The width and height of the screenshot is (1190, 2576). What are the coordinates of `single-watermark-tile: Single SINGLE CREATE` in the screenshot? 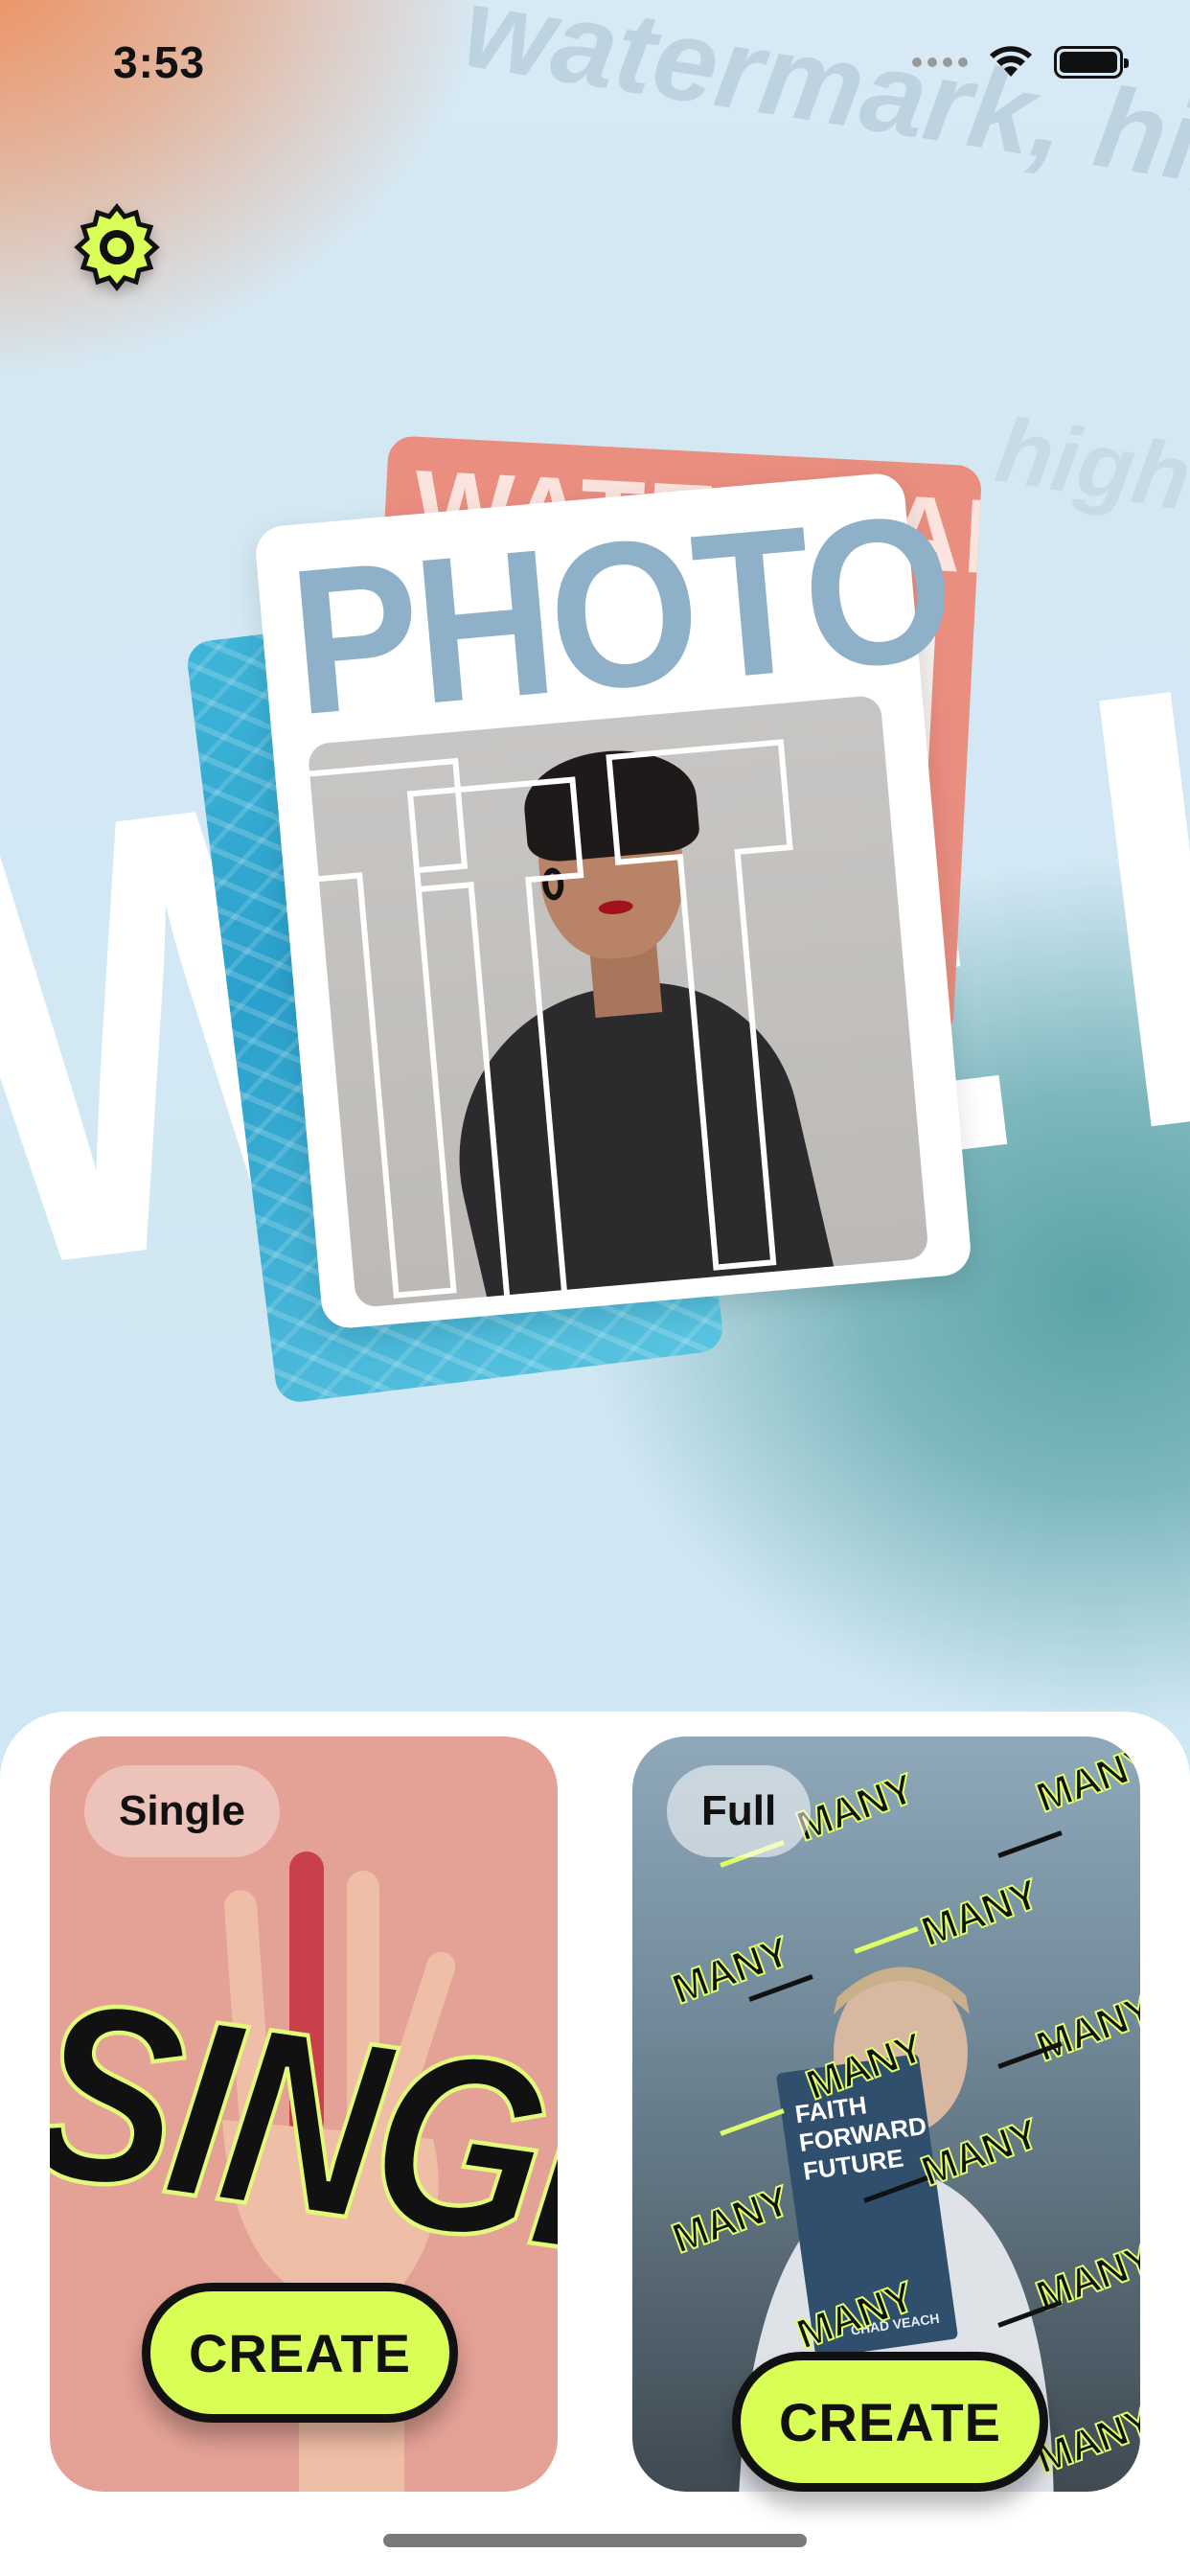 It's located at (304, 2114).